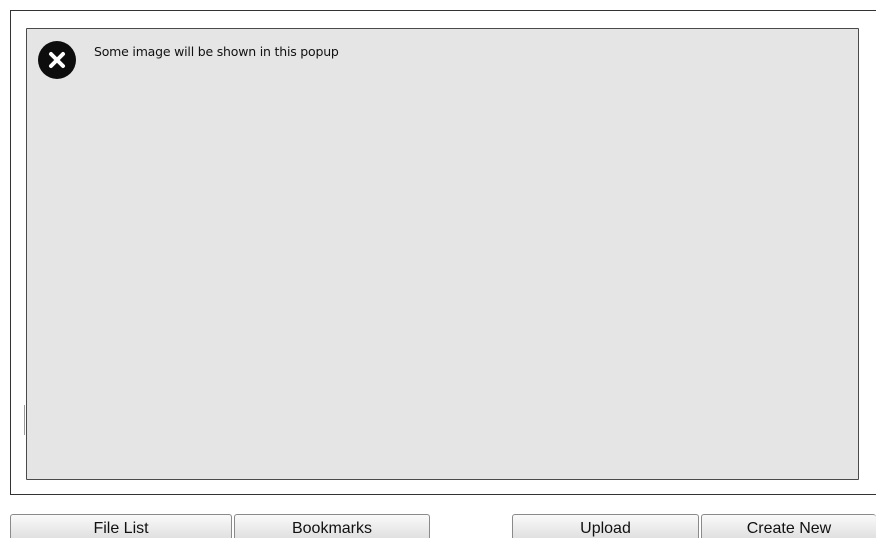 This screenshot has height=538, width=876. I want to click on bookmarks-button: Bookmarks, so click(332, 526).